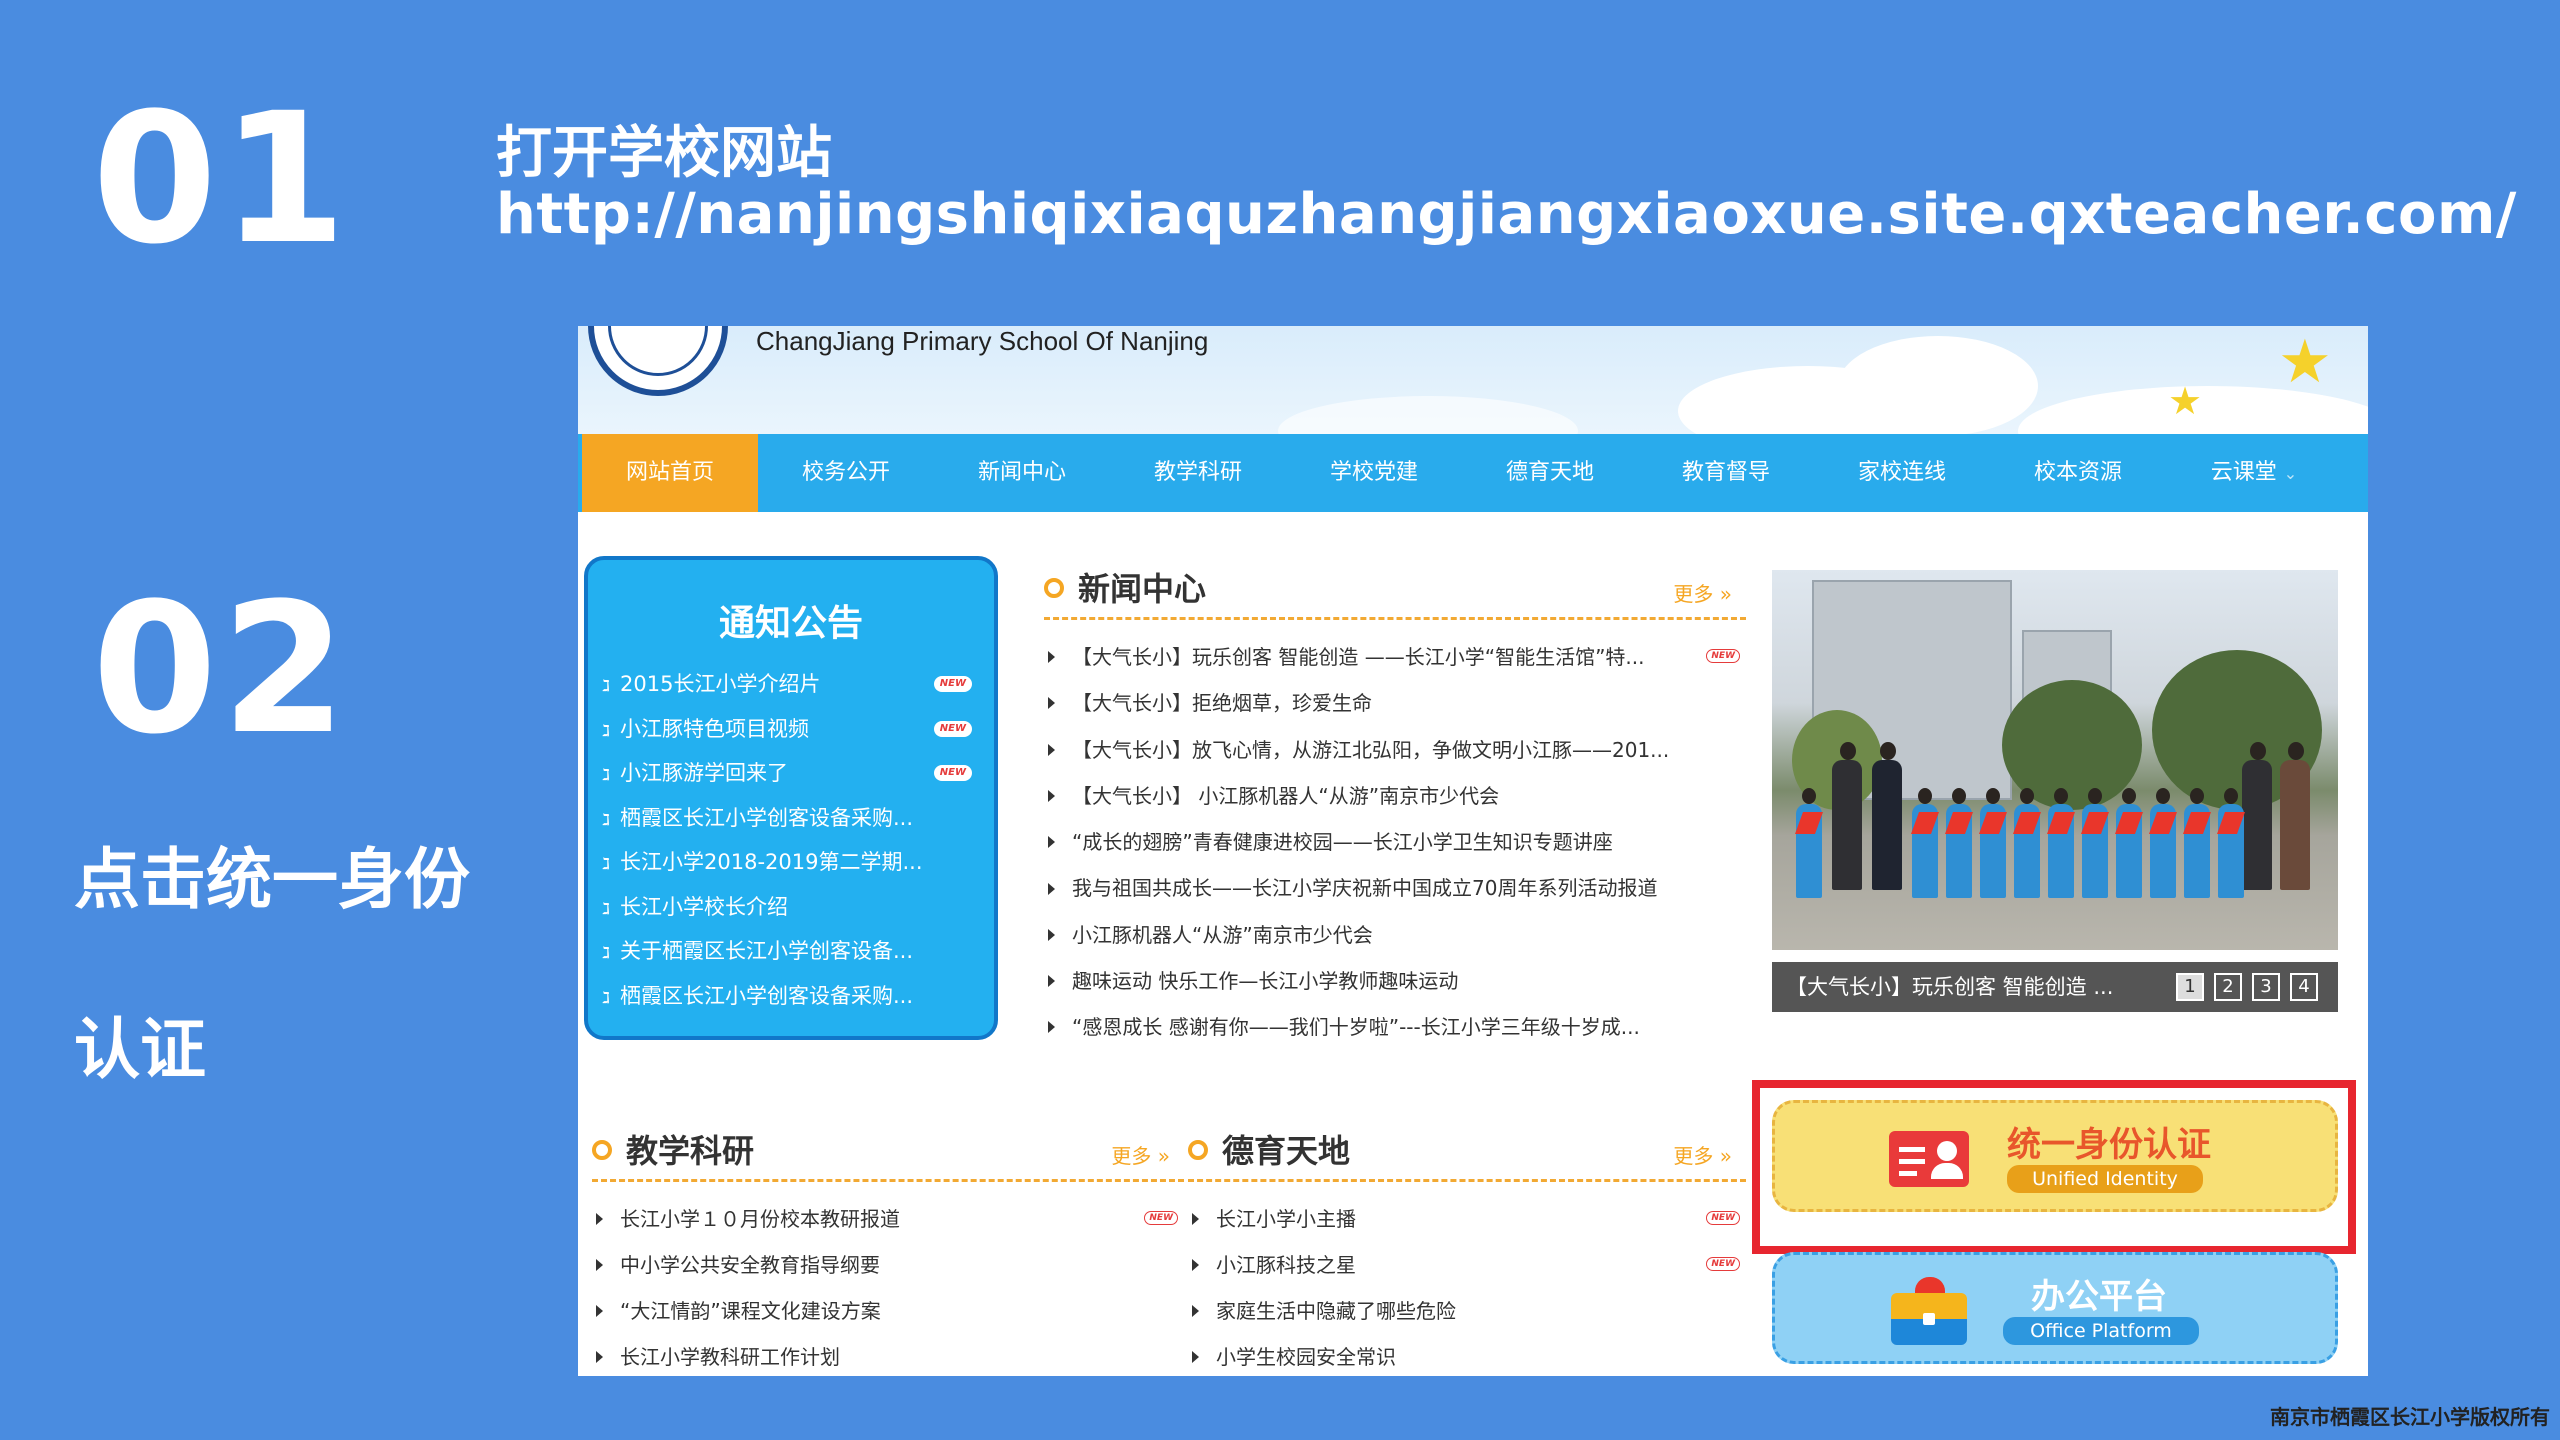 Image resolution: width=2560 pixels, height=1440 pixels. I want to click on office-platform-button: 办公平台 Office Platform, so click(2055, 1308).